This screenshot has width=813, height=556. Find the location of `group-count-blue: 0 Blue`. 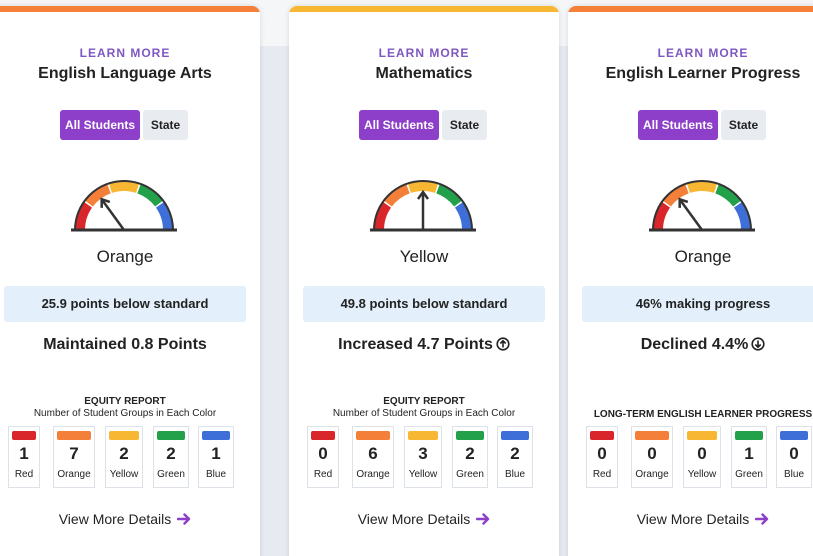

group-count-blue: 0 Blue is located at coordinates (794, 457).